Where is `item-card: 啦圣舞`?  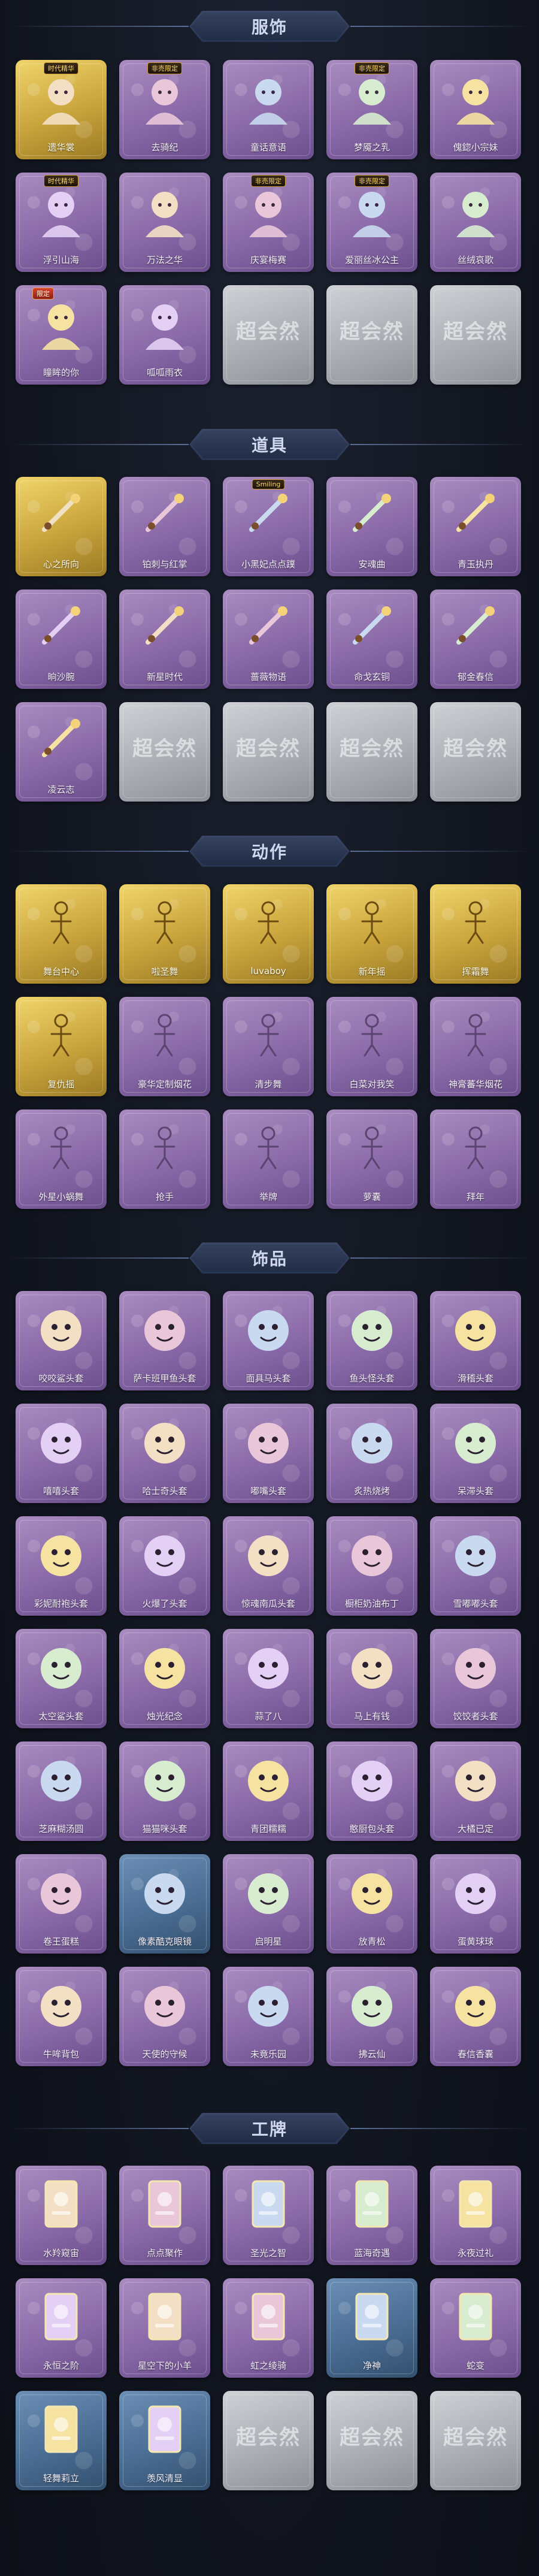 item-card: 啦圣舞 is located at coordinates (165, 934).